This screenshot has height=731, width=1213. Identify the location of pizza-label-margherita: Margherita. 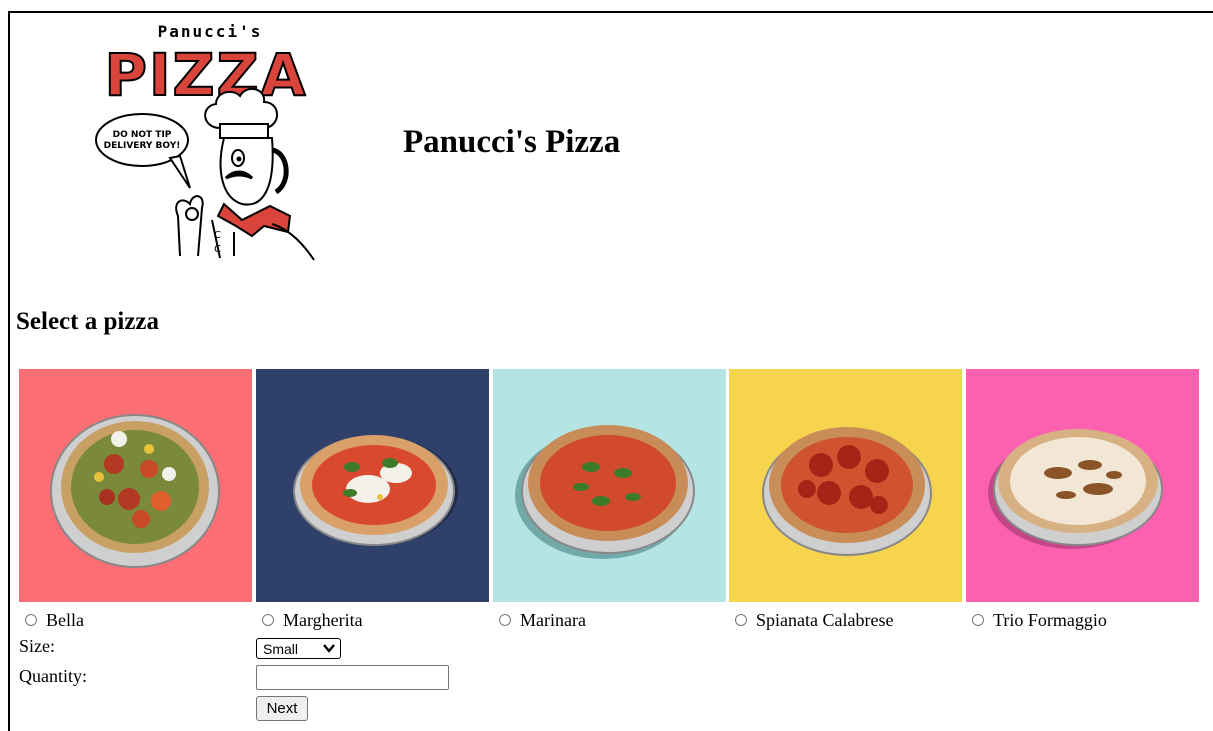
(323, 619).